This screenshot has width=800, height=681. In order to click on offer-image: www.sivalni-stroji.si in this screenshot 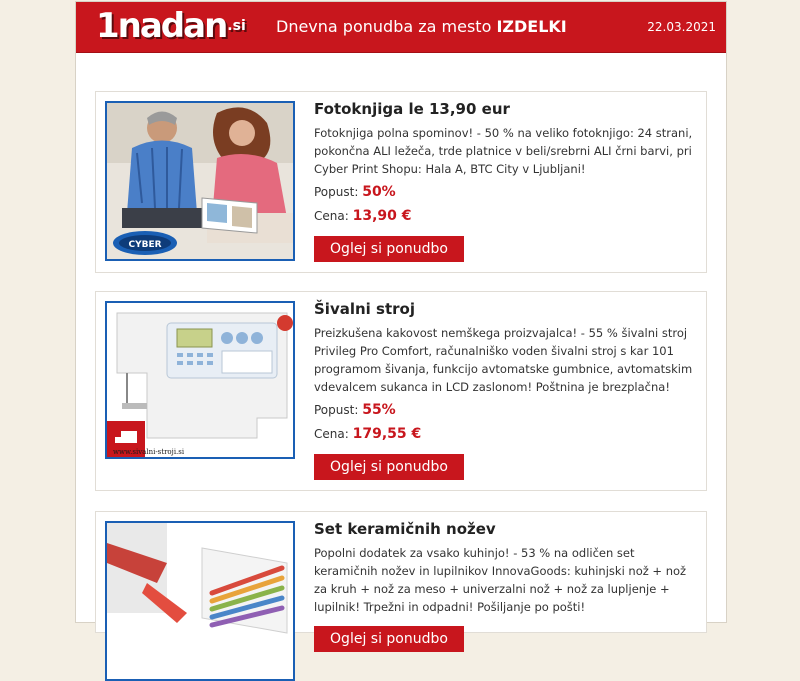, I will do `click(200, 380)`.